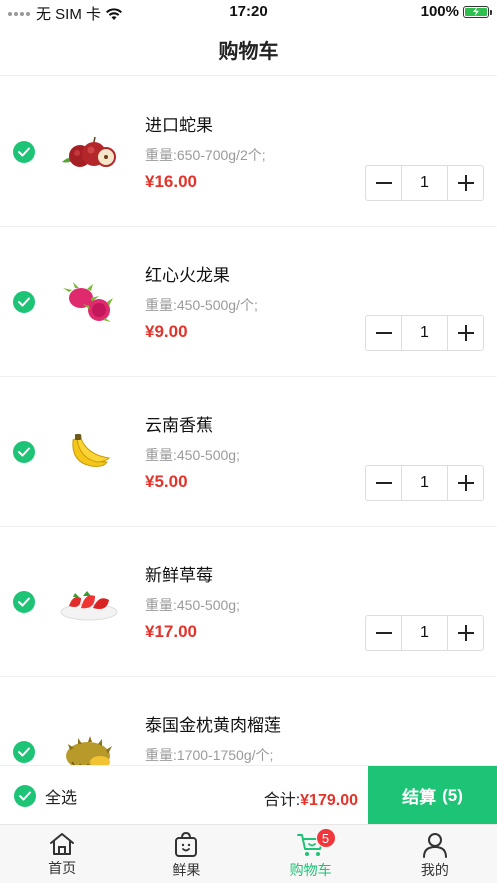 This screenshot has height=883, width=497. I want to click on battery-icon, so click(477, 11).